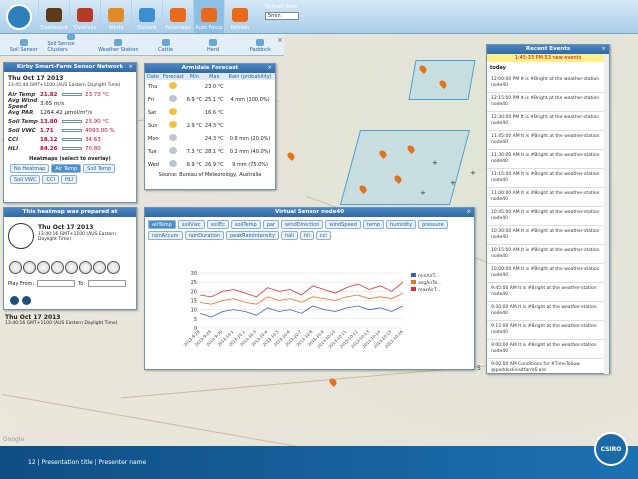 The height and width of the screenshot is (479, 638). I want to click on events-scrollbar, so click(606, 214).